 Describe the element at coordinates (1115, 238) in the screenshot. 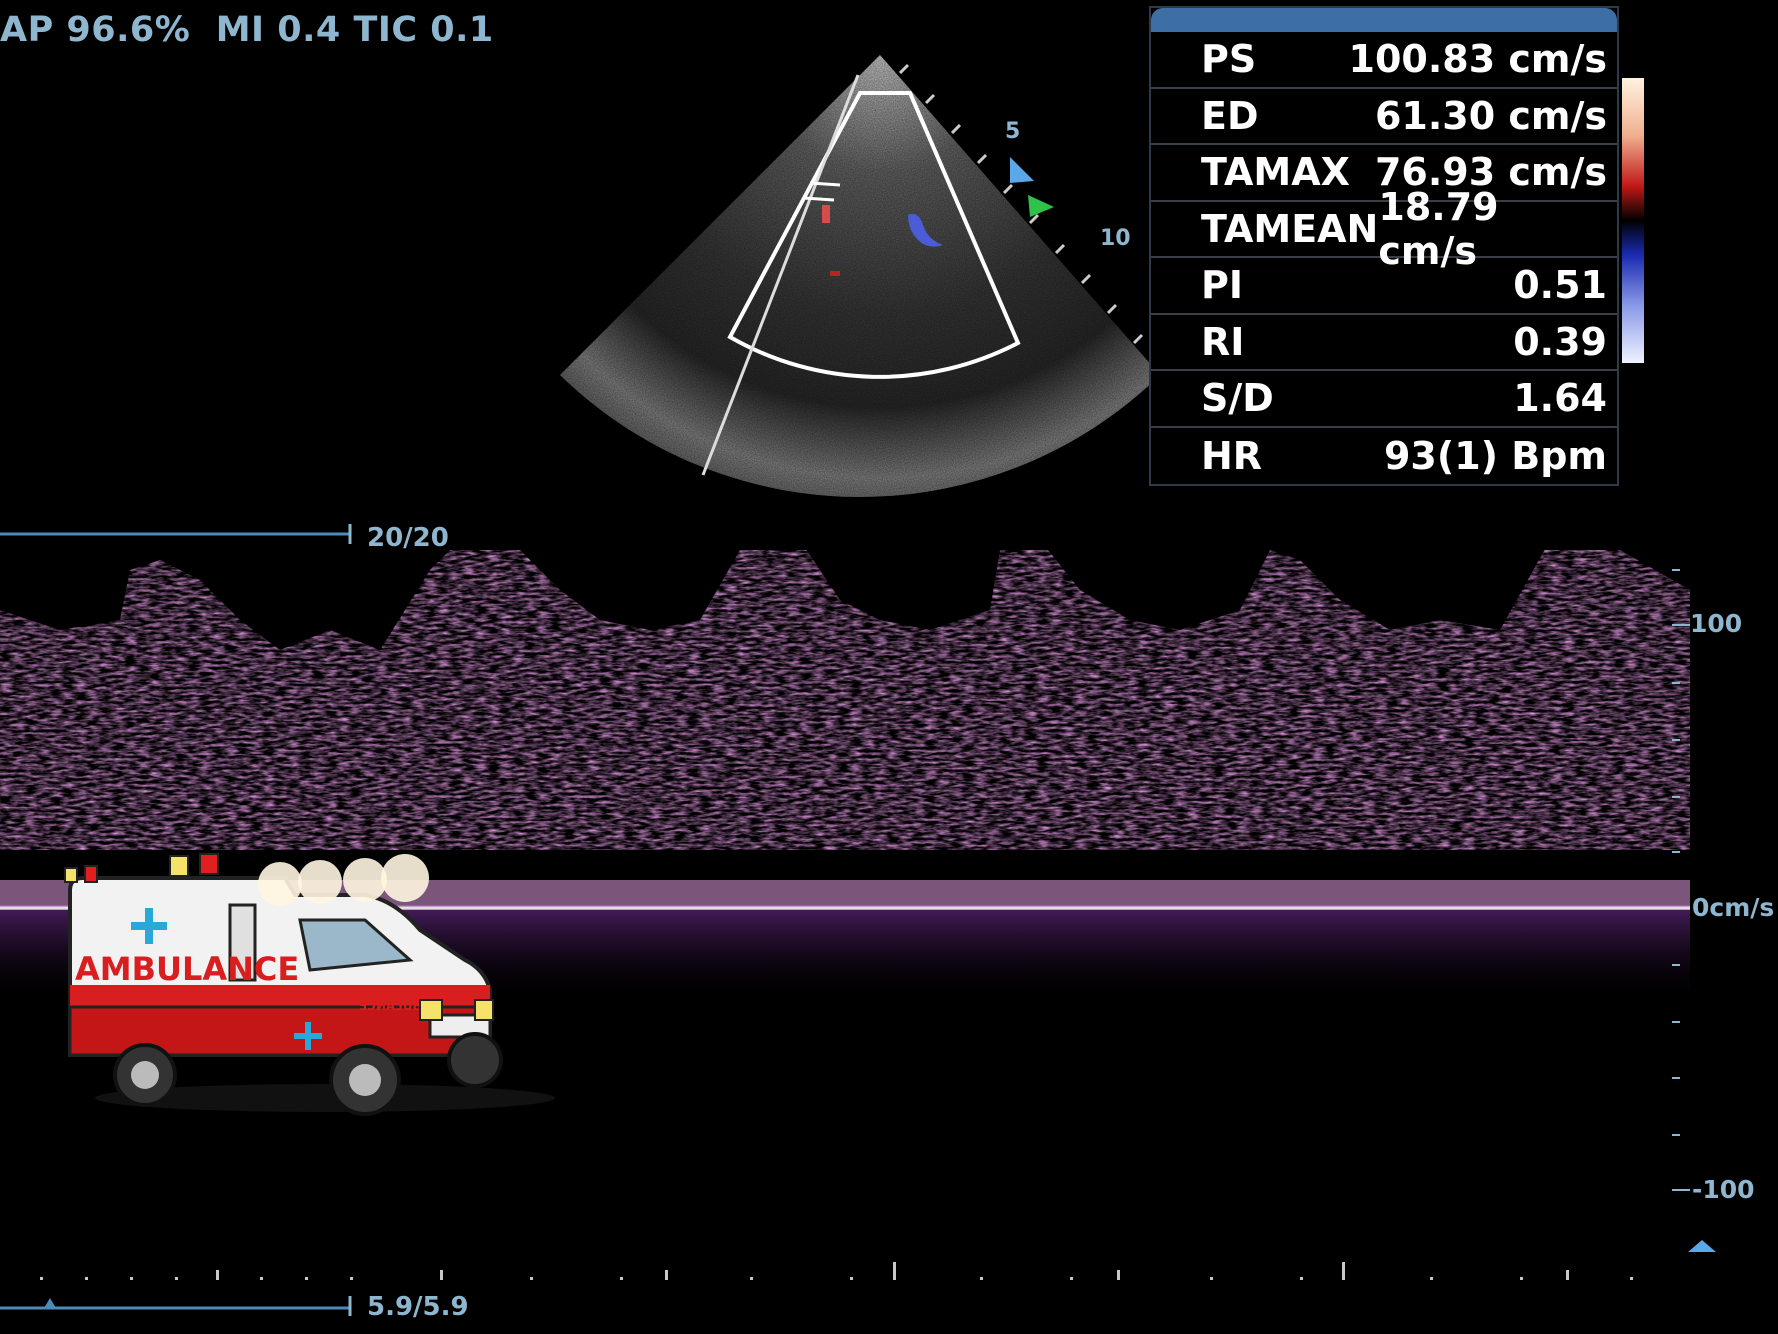

I see `depth-mark-10: 10` at that location.